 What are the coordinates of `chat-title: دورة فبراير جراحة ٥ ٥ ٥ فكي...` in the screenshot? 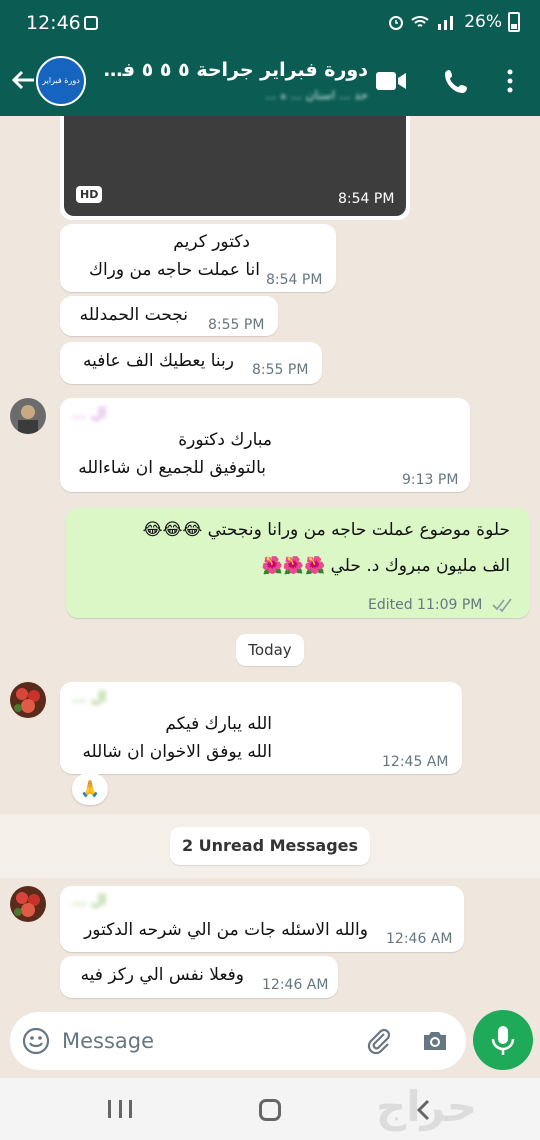 It's located at (231, 70).